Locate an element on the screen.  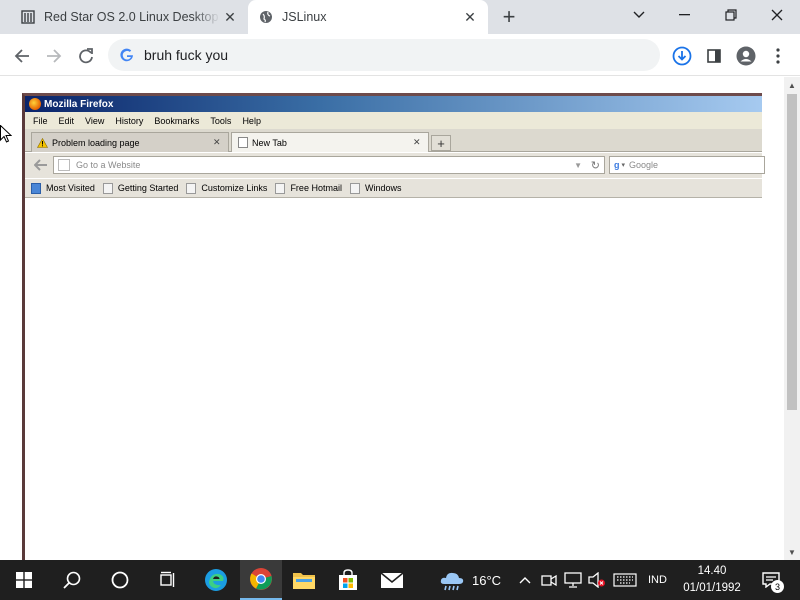
windows-start-icon is located at coordinates (24, 580).